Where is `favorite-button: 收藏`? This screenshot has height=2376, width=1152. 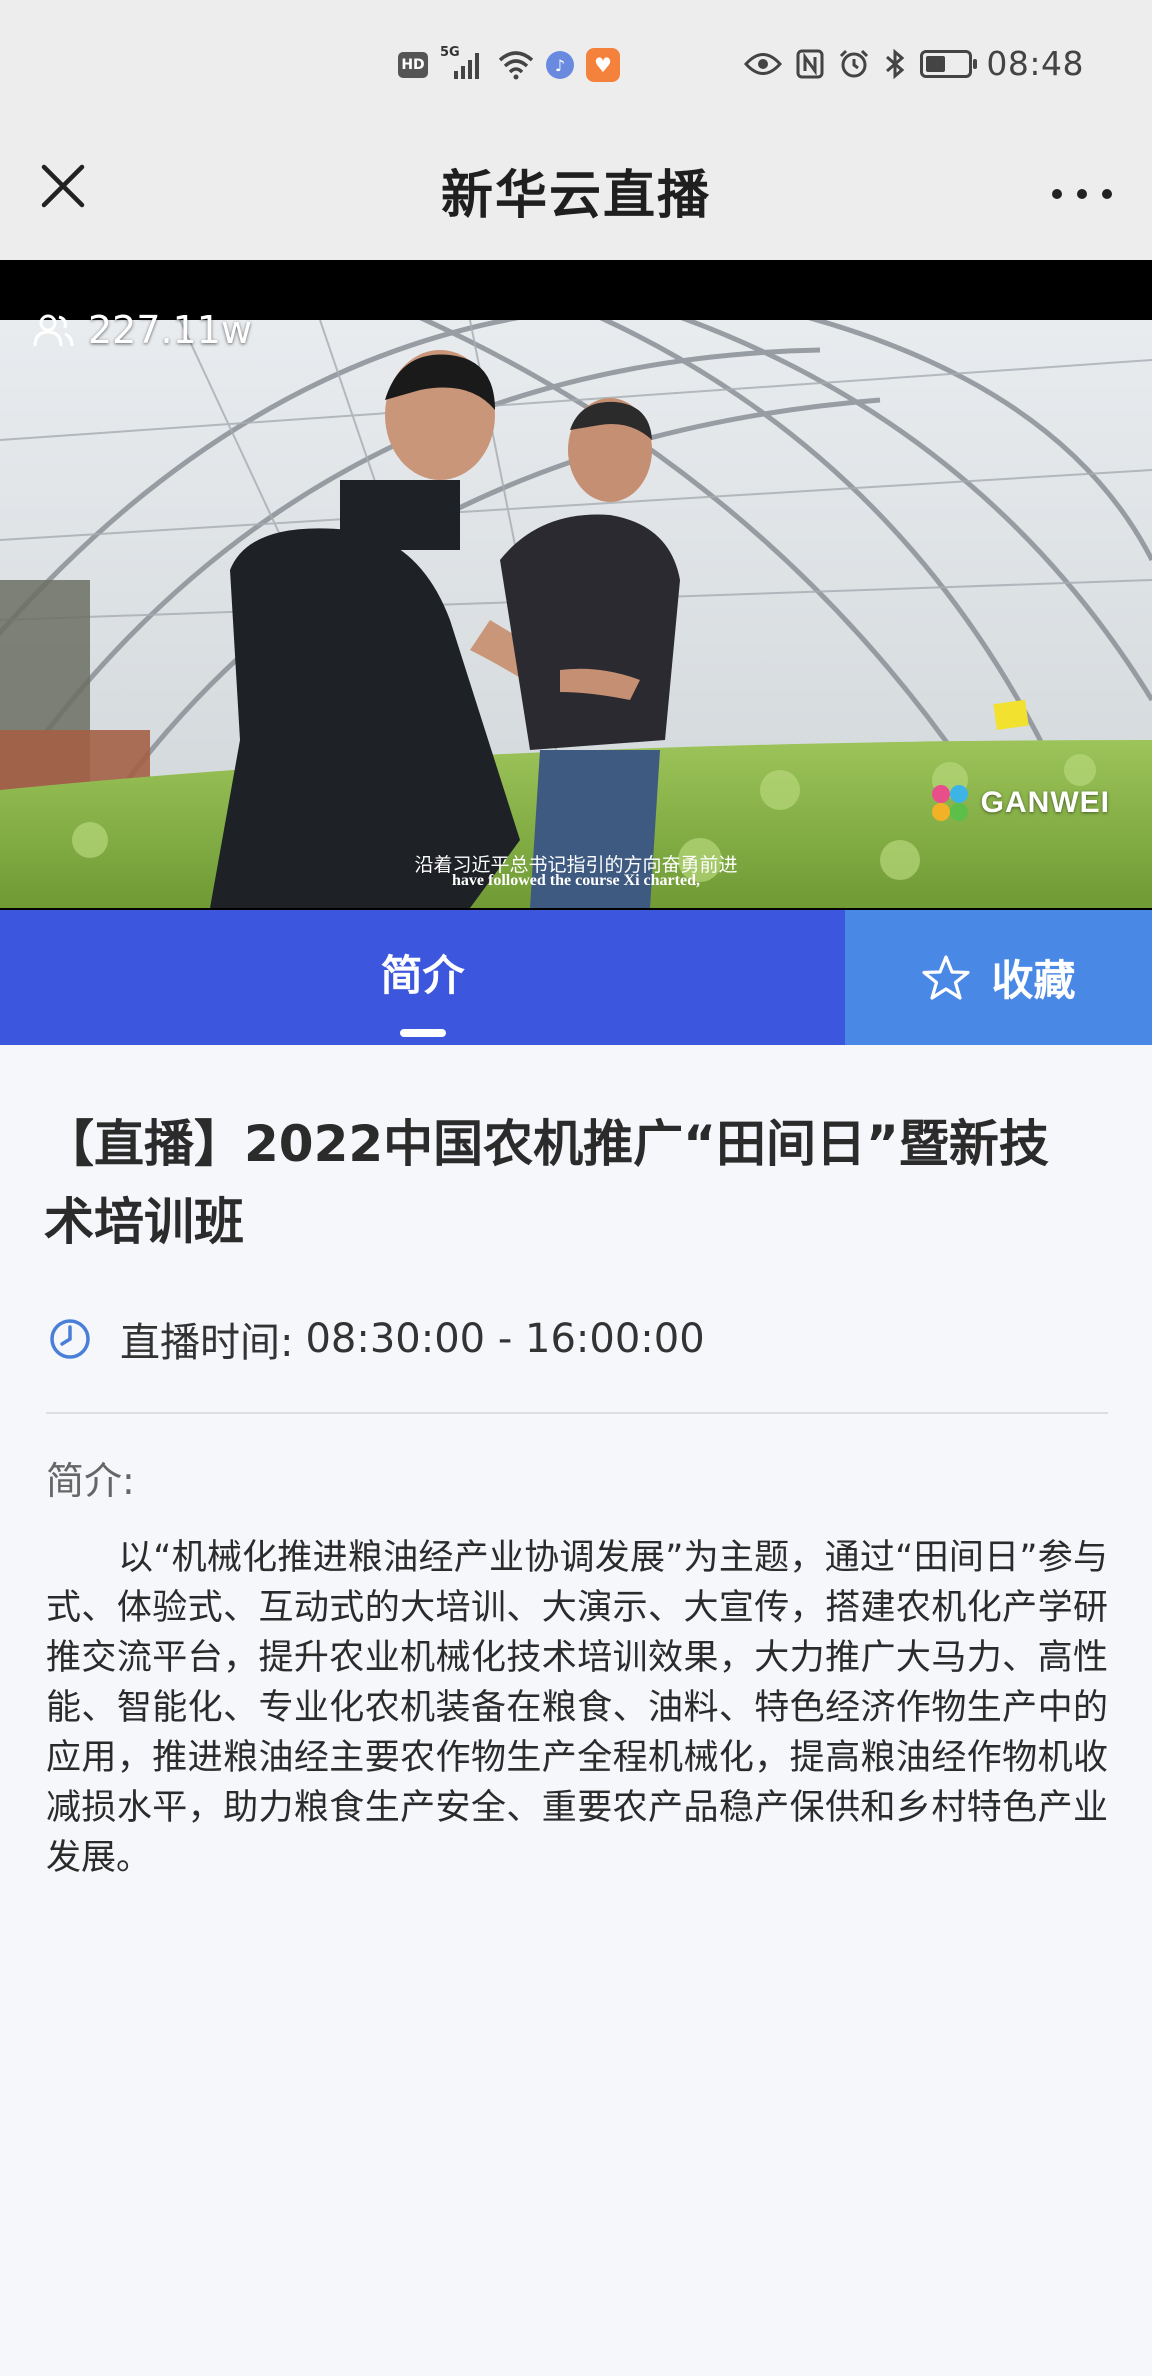 favorite-button: 收藏 is located at coordinates (998, 977).